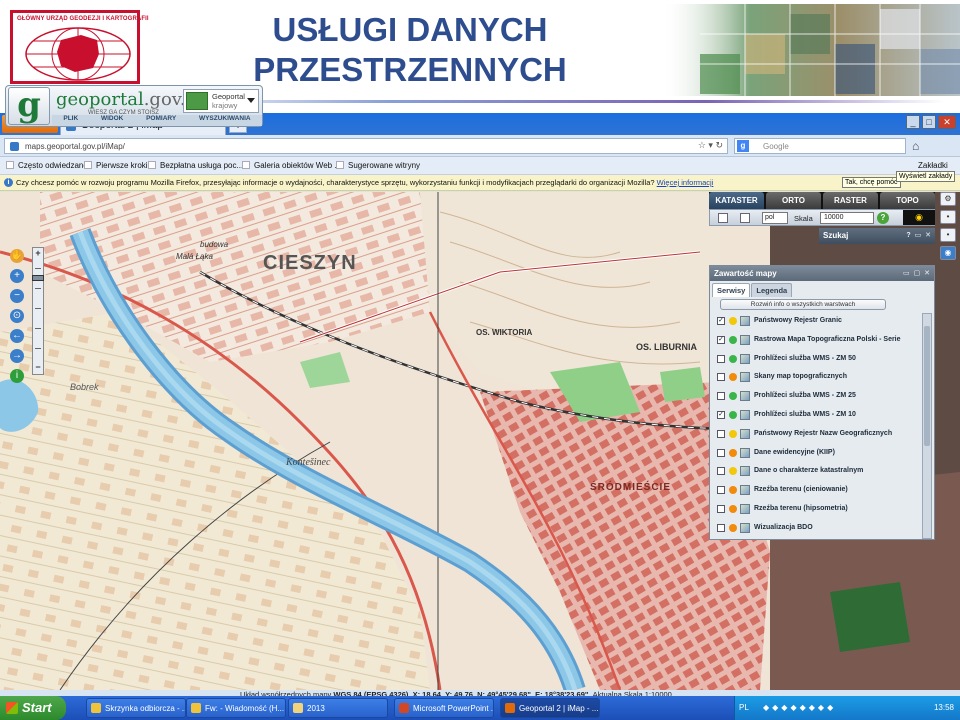 This screenshot has width=960, height=720. What do you see at coordinates (803, 304) in the screenshot?
I see `expand-all-layers-button: Rozwiń info o wszystkich warstwach` at bounding box center [803, 304].